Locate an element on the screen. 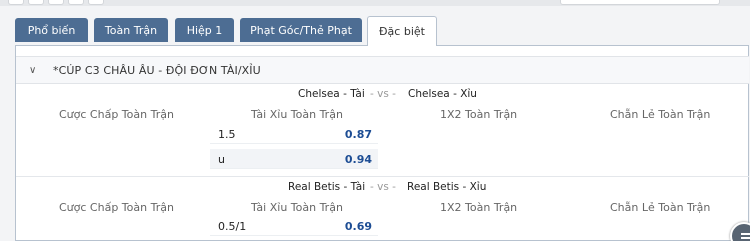  home-team: Chelsea - Tài is located at coordinates (331, 94).